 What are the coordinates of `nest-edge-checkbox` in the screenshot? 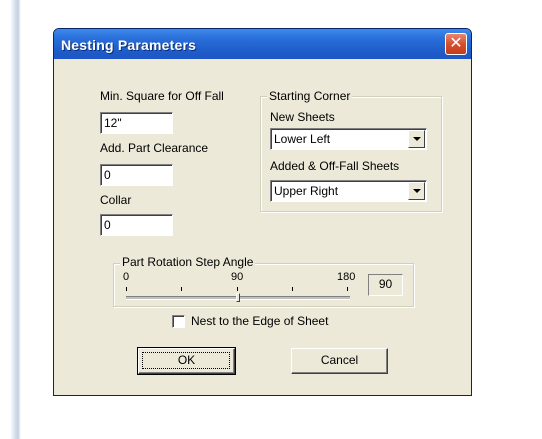 It's located at (178, 321).